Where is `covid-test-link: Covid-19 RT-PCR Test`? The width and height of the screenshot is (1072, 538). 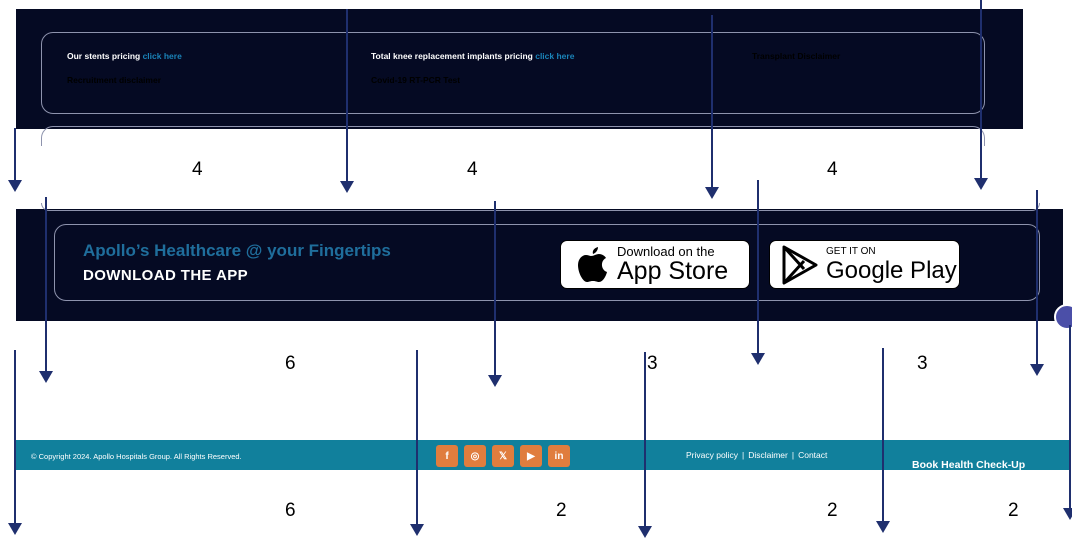
covid-test-link: Covid-19 RT-PCR Test is located at coordinates (415, 80).